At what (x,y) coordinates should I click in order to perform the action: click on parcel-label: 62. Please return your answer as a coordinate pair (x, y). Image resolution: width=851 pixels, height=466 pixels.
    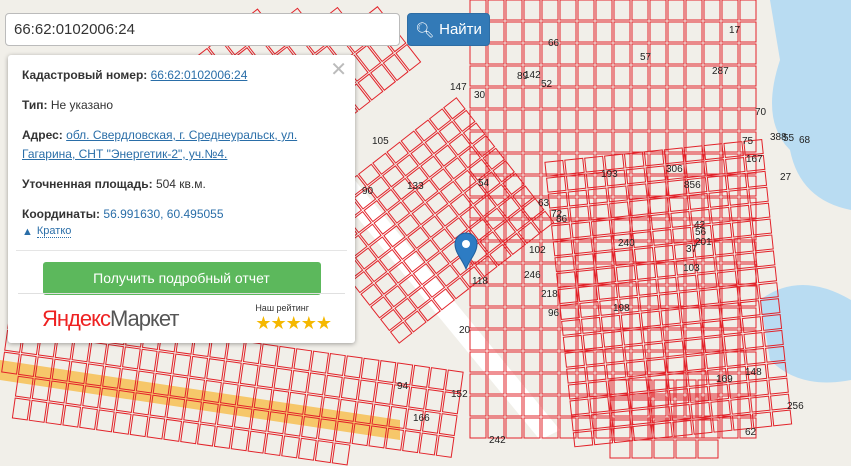
    Looking at the image, I should click on (751, 432).